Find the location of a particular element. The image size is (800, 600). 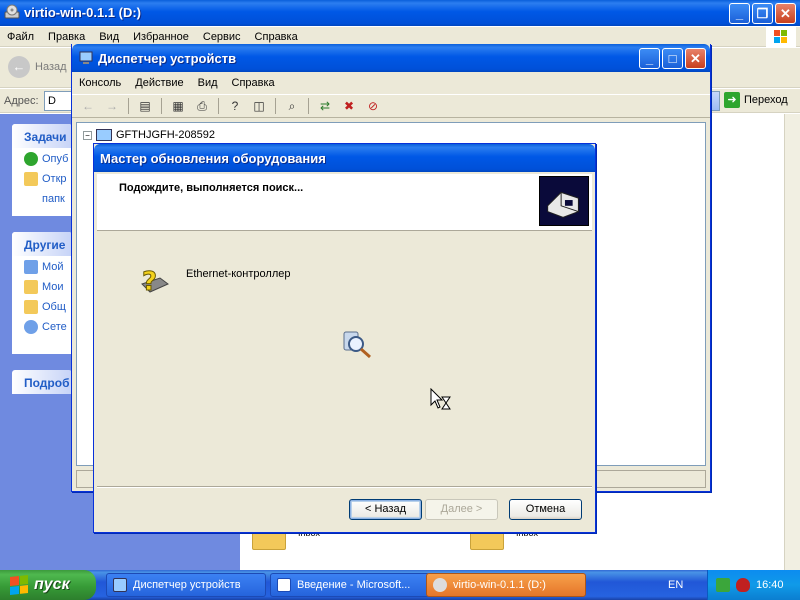

task-group-title: Подроб is located at coordinates (42, 382).